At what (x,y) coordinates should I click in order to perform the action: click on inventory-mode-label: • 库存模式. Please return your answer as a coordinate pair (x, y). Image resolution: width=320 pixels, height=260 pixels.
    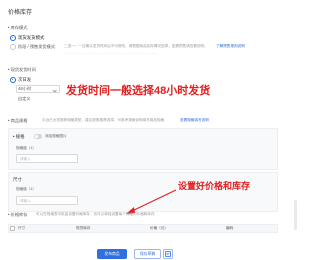
    Looking at the image, I should click on (18, 27).